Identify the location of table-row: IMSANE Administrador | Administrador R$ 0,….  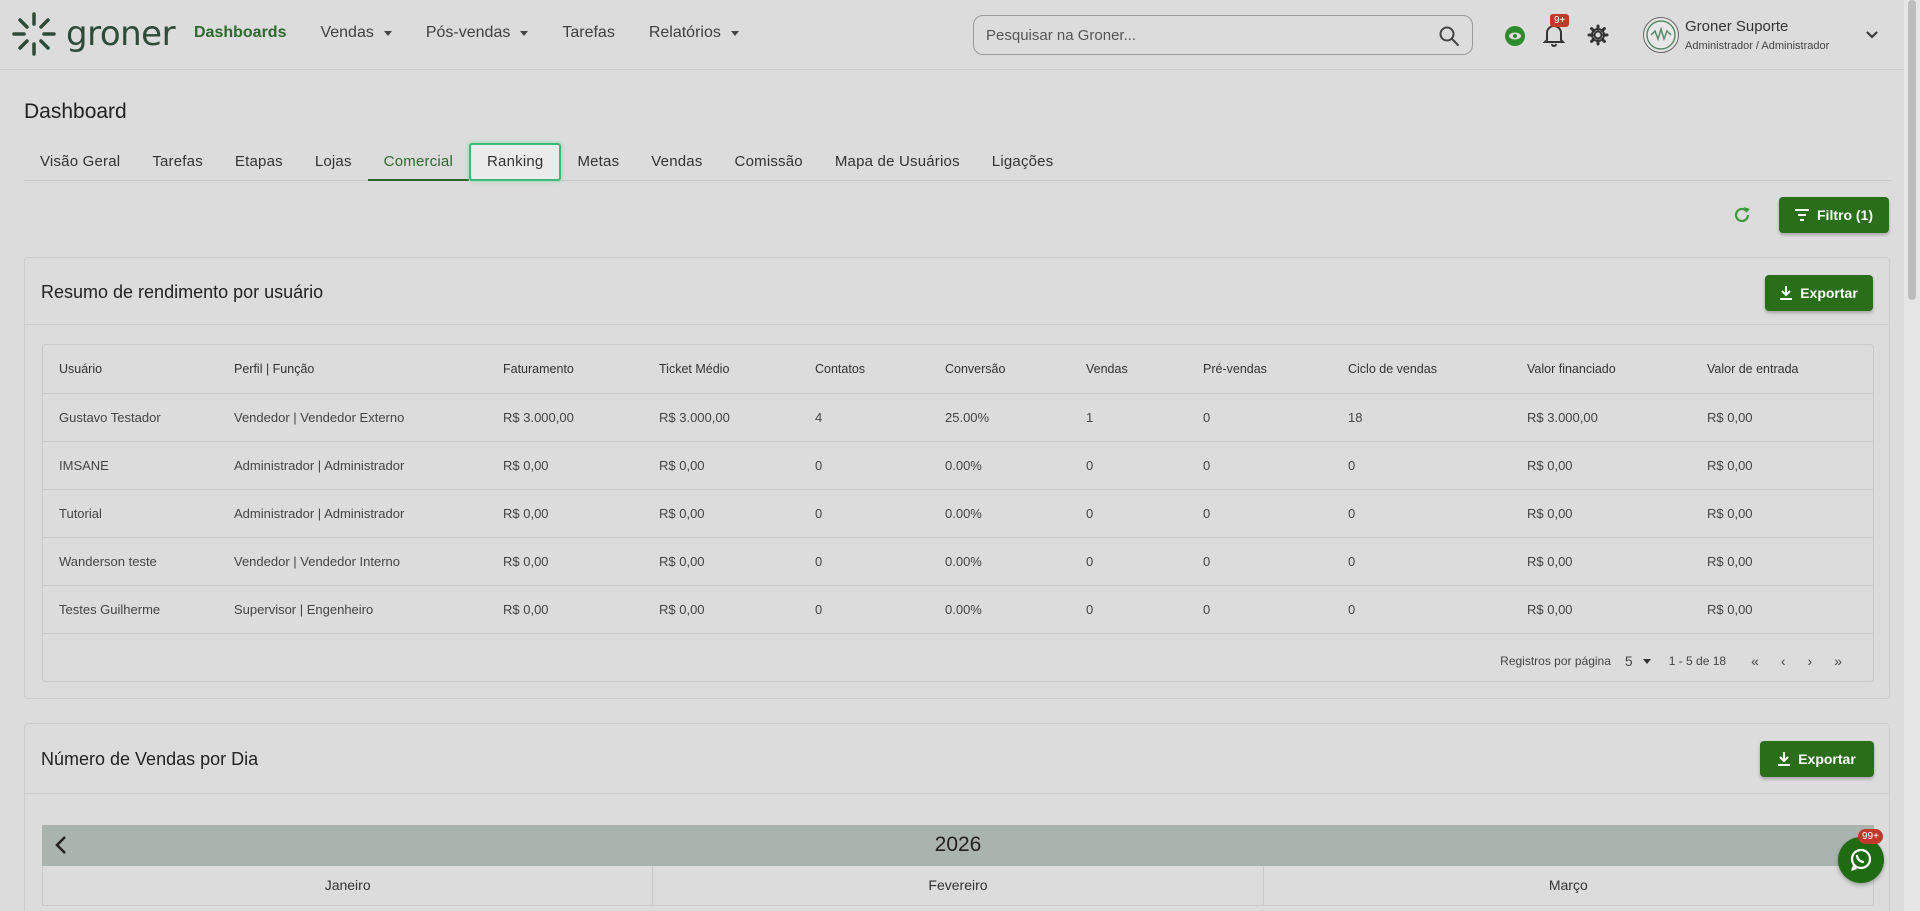
(958, 465).